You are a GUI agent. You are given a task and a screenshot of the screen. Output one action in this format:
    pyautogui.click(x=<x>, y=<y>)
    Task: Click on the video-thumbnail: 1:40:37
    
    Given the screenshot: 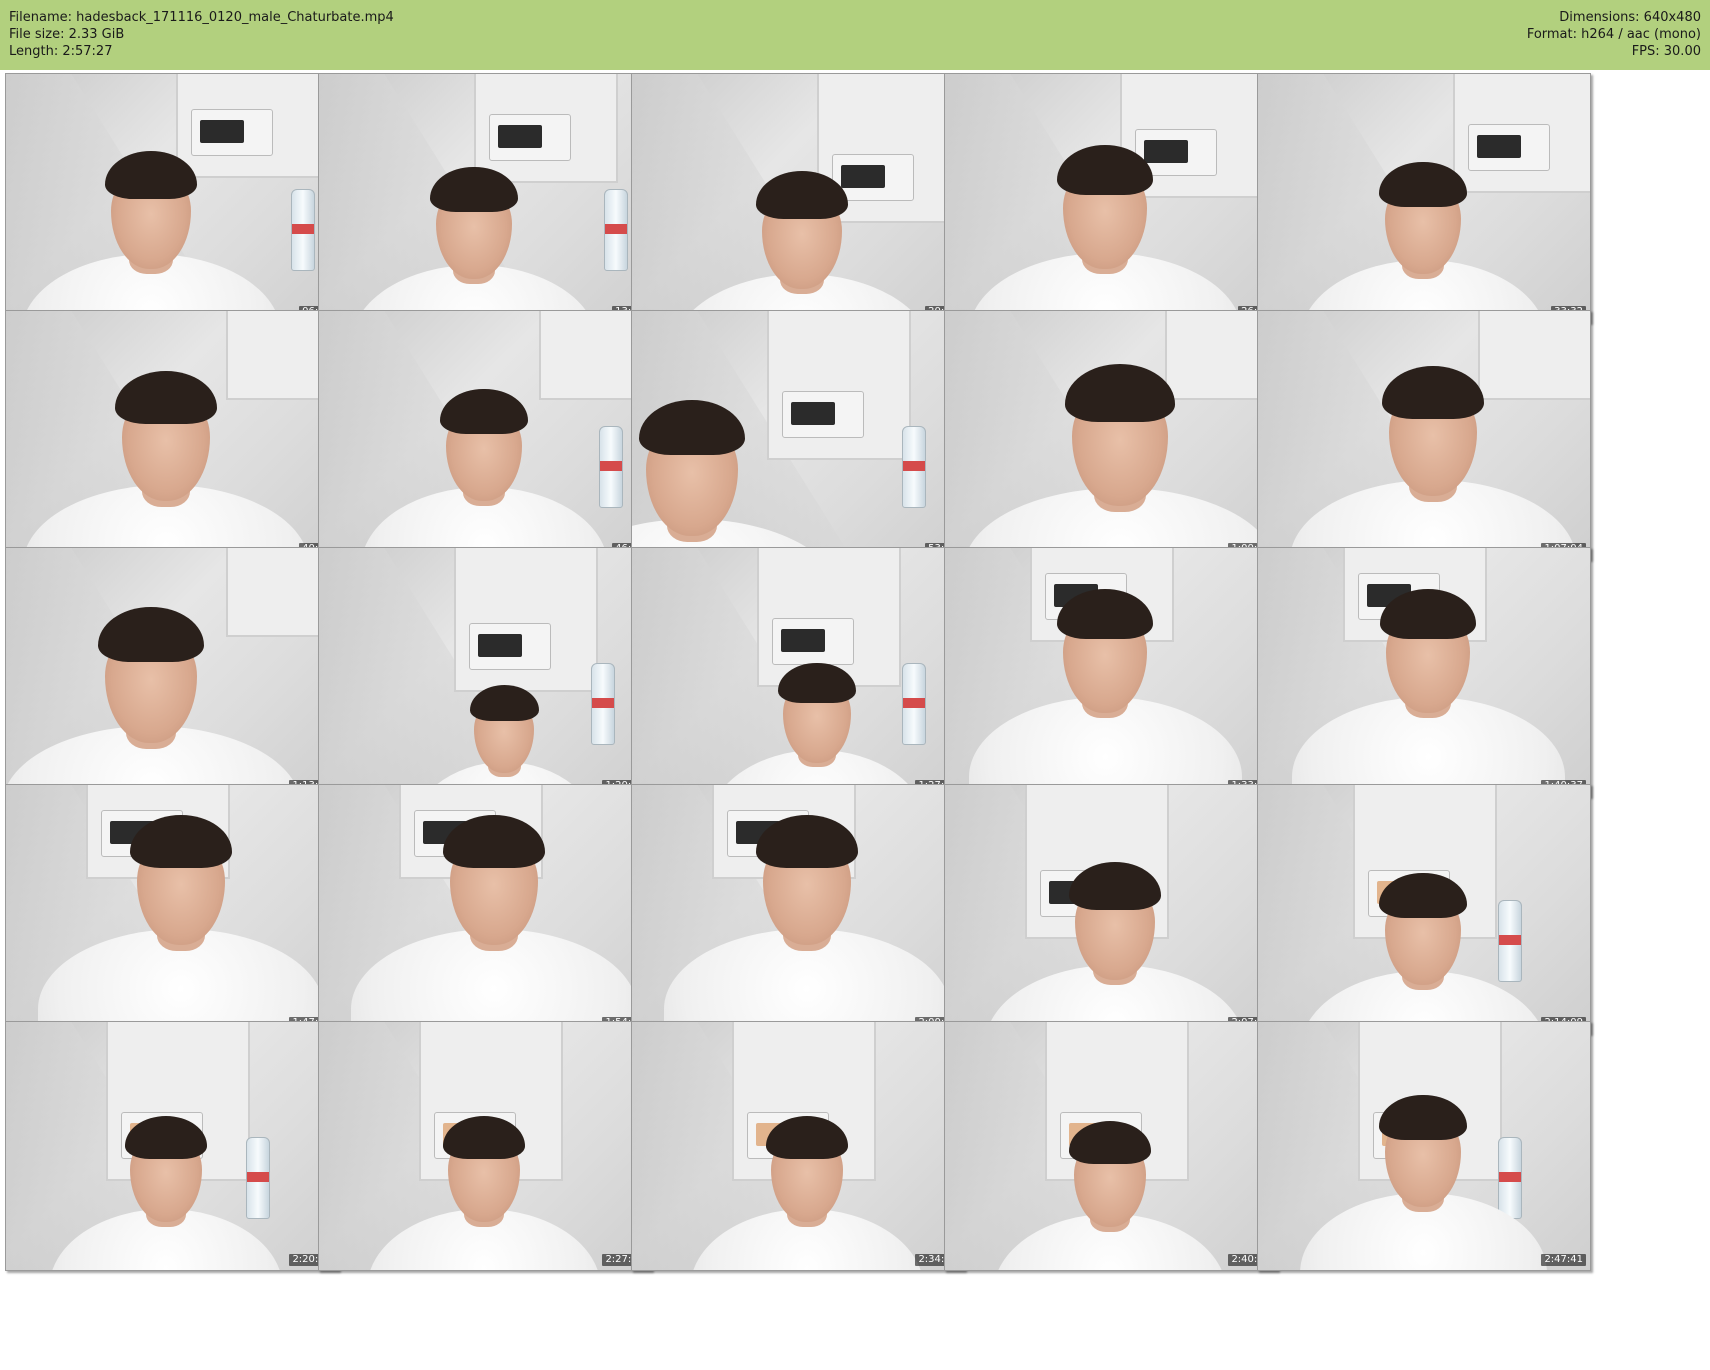 What is the action you would take?
    pyautogui.click(x=1424, y=672)
    